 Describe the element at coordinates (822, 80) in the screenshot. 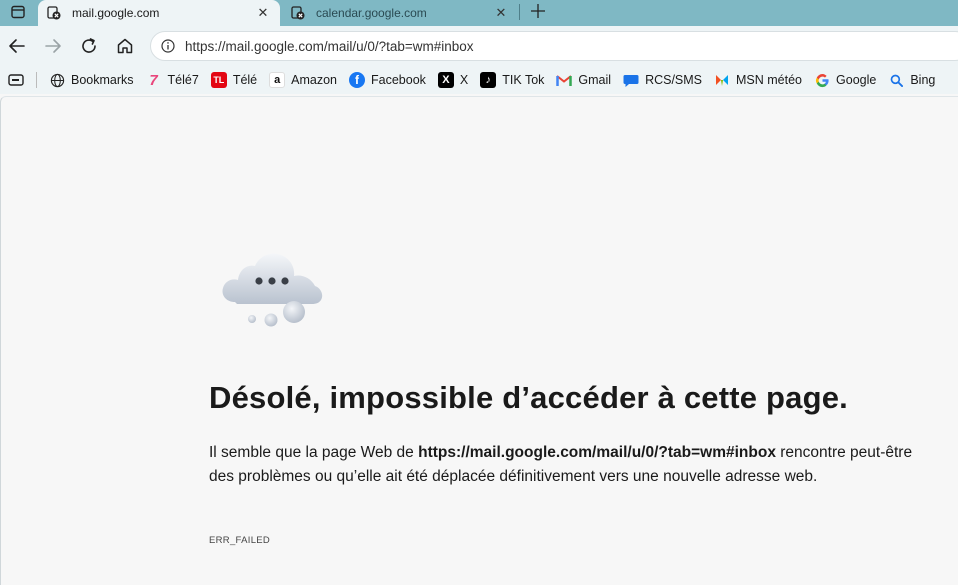

I see `google-icon` at that location.